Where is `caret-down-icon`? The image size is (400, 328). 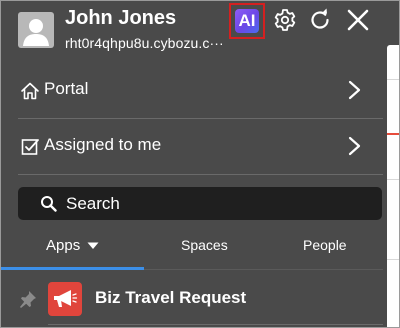
caret-down-icon is located at coordinates (93, 246).